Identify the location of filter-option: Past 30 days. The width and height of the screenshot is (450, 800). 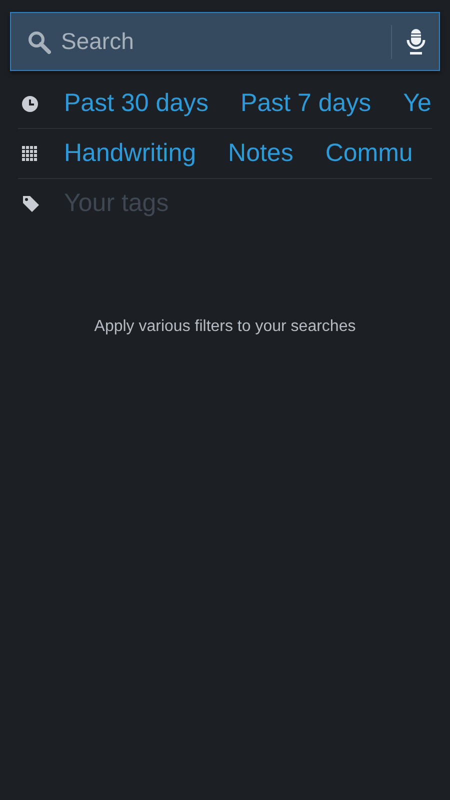
(136, 103).